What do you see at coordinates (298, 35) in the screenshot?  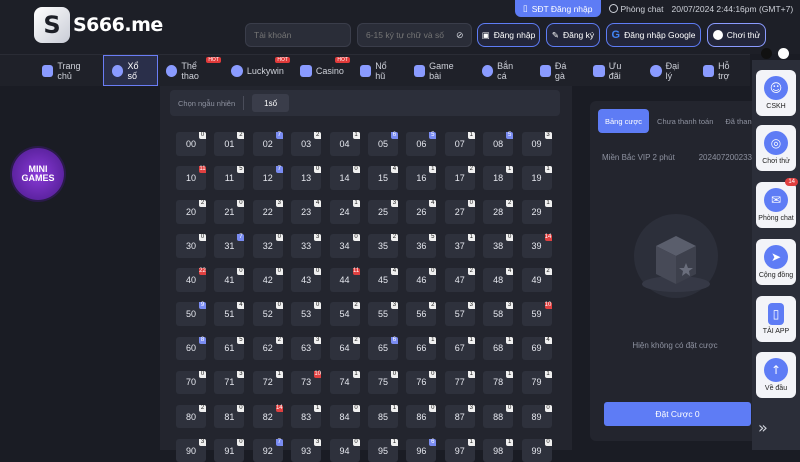 I see `account-input` at bounding box center [298, 35].